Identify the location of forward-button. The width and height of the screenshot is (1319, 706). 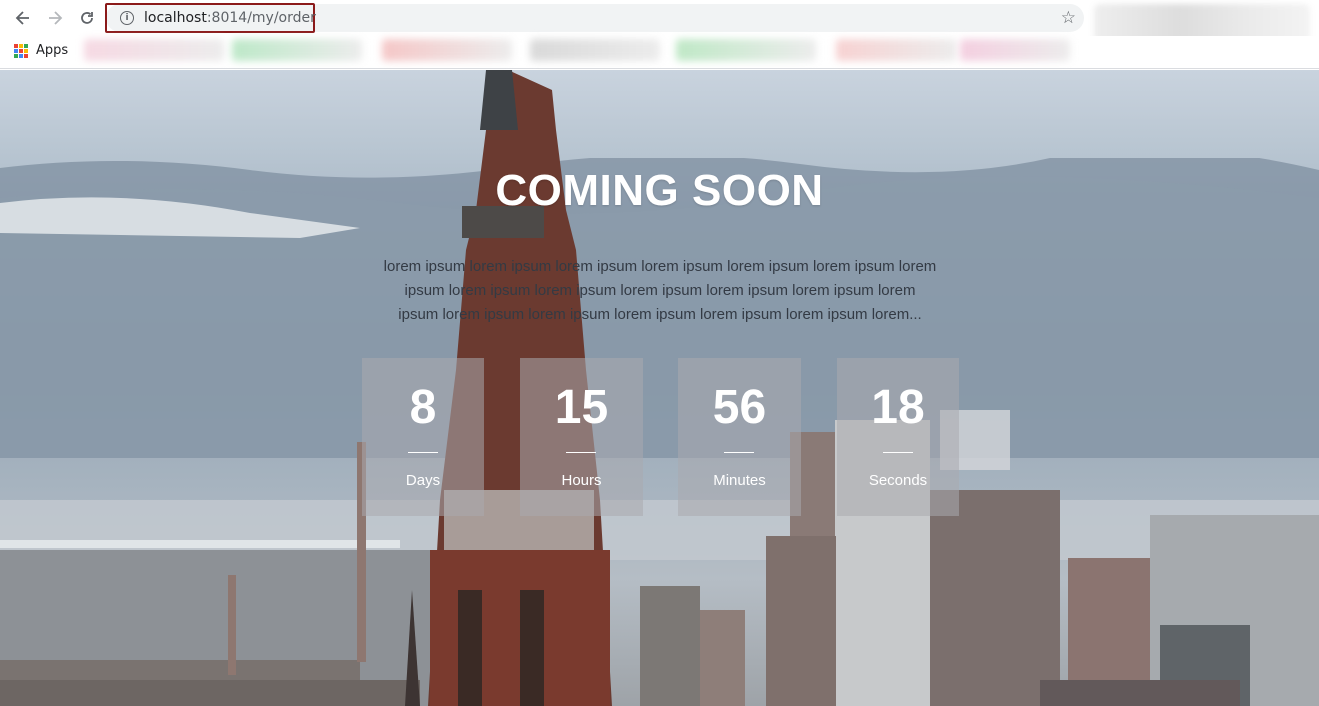
(55, 18).